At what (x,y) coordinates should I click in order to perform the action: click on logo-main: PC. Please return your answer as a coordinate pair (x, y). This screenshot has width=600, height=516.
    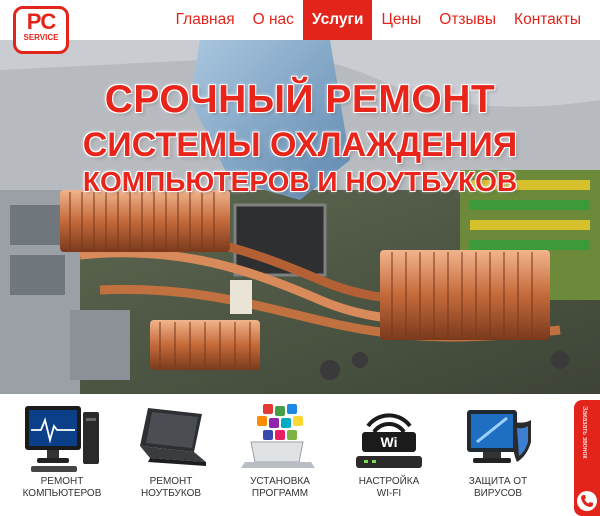
    Looking at the image, I should click on (41, 21).